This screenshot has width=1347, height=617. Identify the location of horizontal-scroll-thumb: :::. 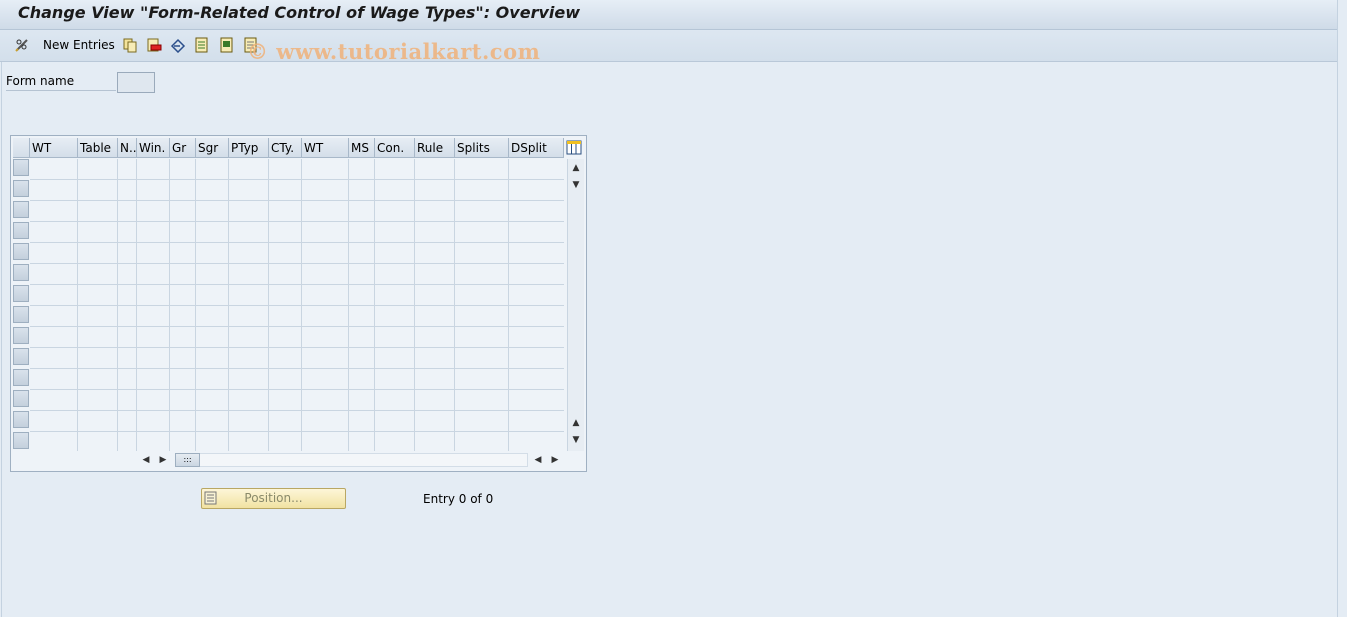
(187, 460).